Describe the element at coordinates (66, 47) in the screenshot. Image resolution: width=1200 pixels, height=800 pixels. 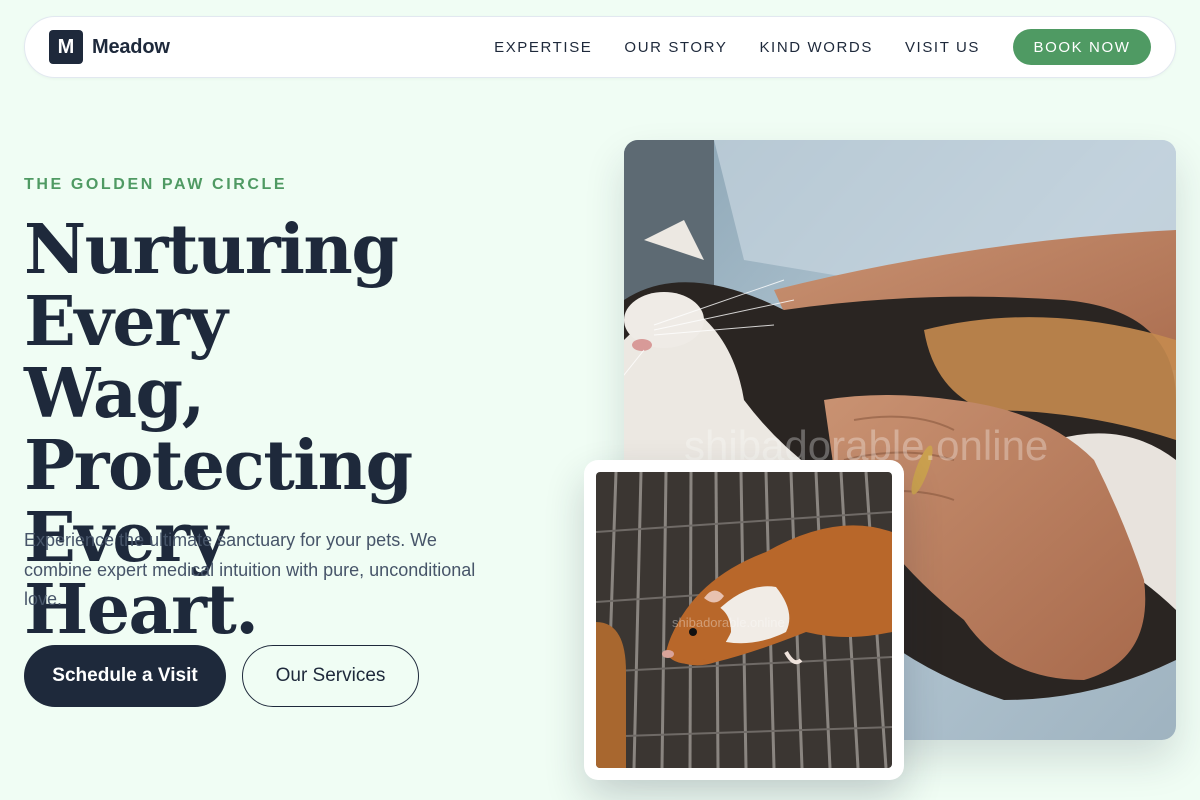
I see `logo-mark: M` at that location.